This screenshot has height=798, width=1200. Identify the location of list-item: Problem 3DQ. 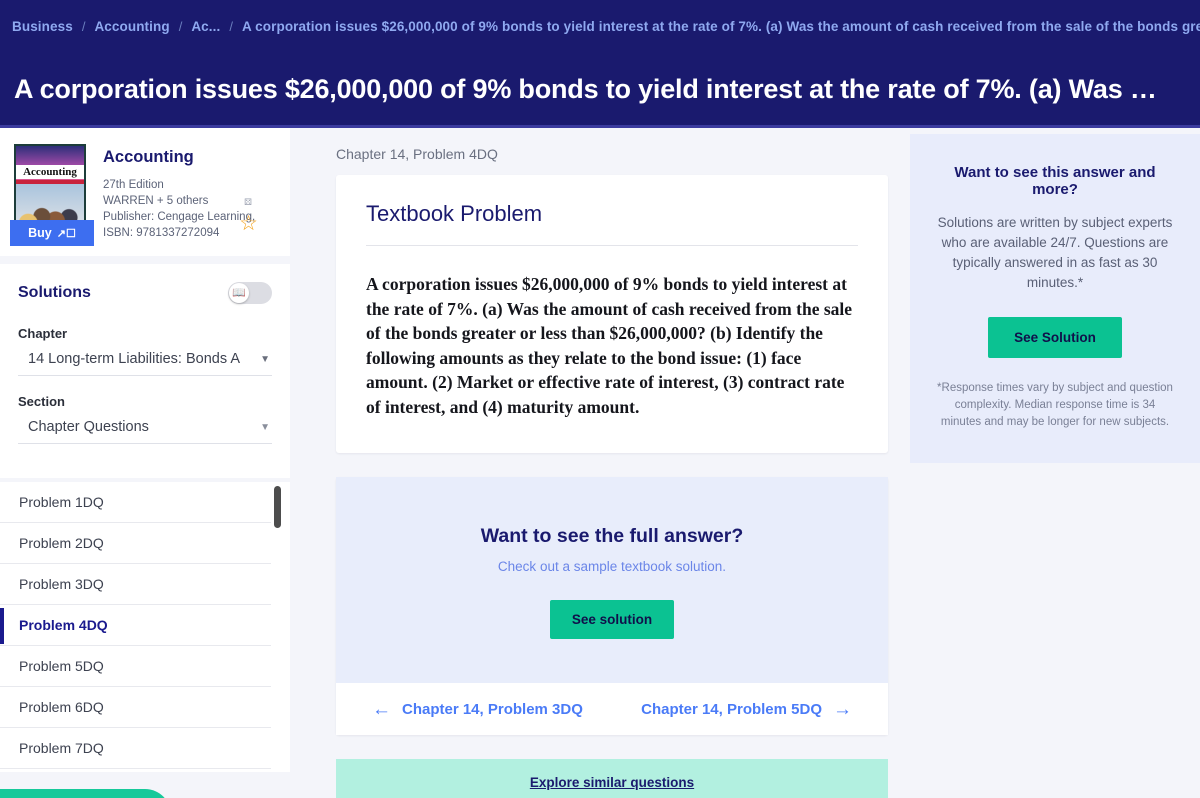
(135, 584).